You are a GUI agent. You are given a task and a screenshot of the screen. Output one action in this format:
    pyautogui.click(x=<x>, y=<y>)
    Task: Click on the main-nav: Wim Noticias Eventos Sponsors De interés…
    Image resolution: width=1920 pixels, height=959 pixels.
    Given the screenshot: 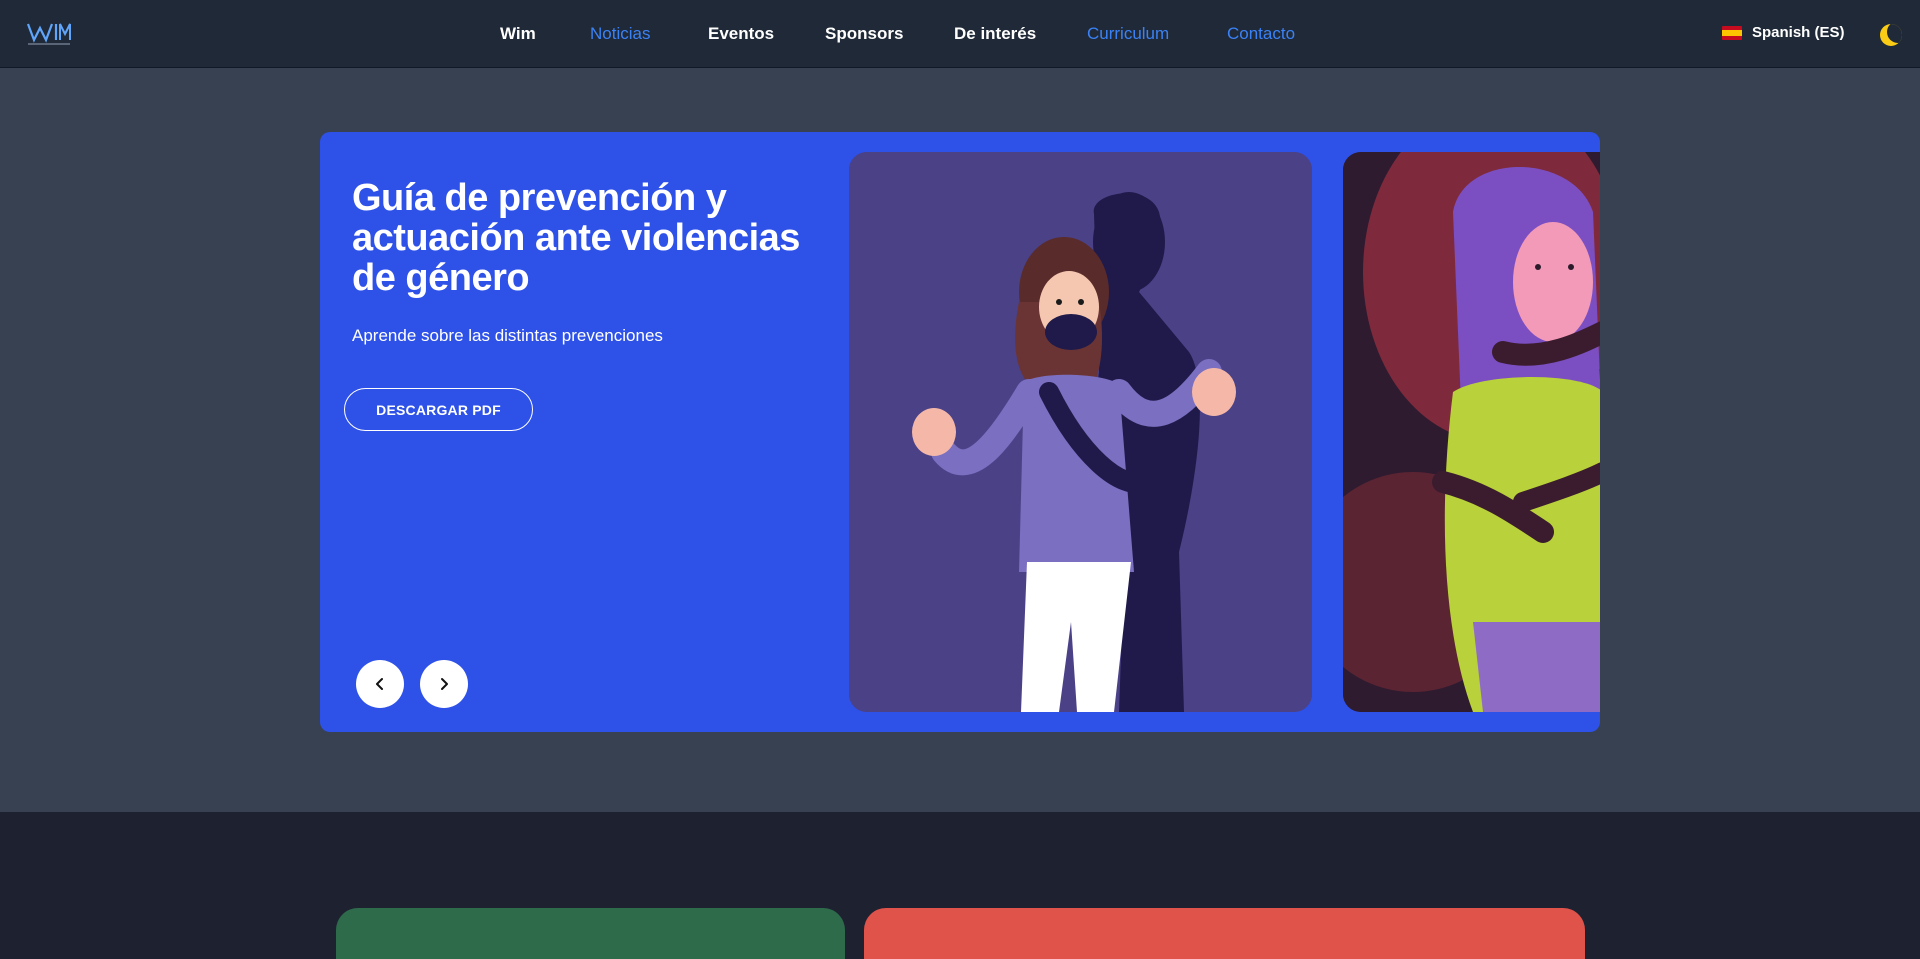 What is the action you would take?
    pyautogui.click(x=960, y=34)
    